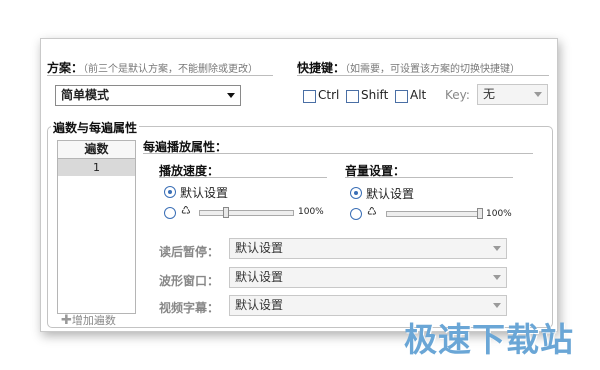  I want to click on hotkey-hint: （如需要，可设置该方案的切换快捷键）, so click(433, 69).